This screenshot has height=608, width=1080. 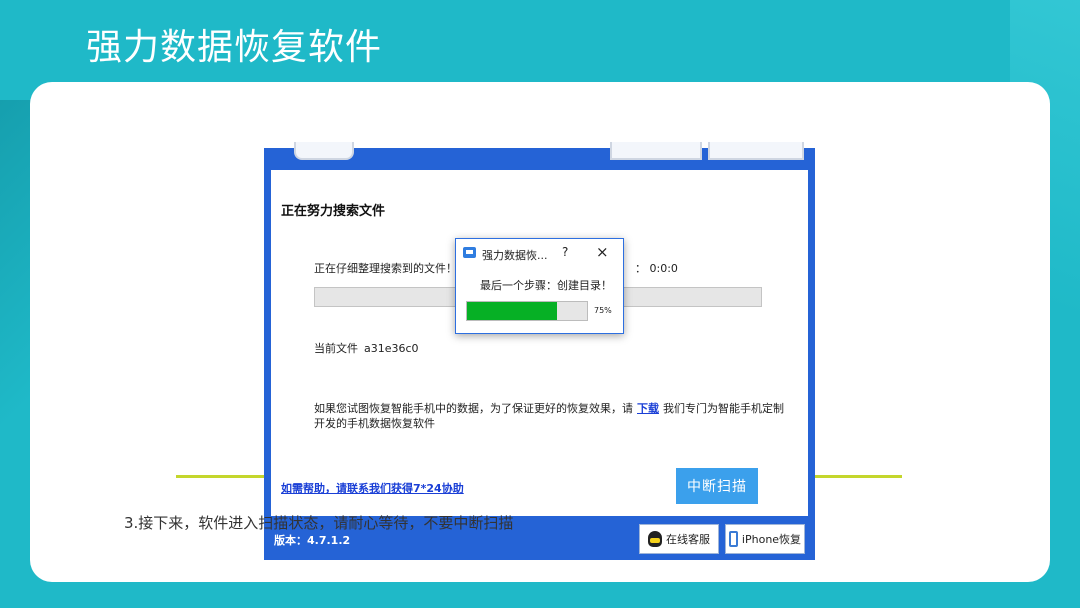 I want to click on elapsed-time: ： 0:0:0, so click(x=656, y=268).